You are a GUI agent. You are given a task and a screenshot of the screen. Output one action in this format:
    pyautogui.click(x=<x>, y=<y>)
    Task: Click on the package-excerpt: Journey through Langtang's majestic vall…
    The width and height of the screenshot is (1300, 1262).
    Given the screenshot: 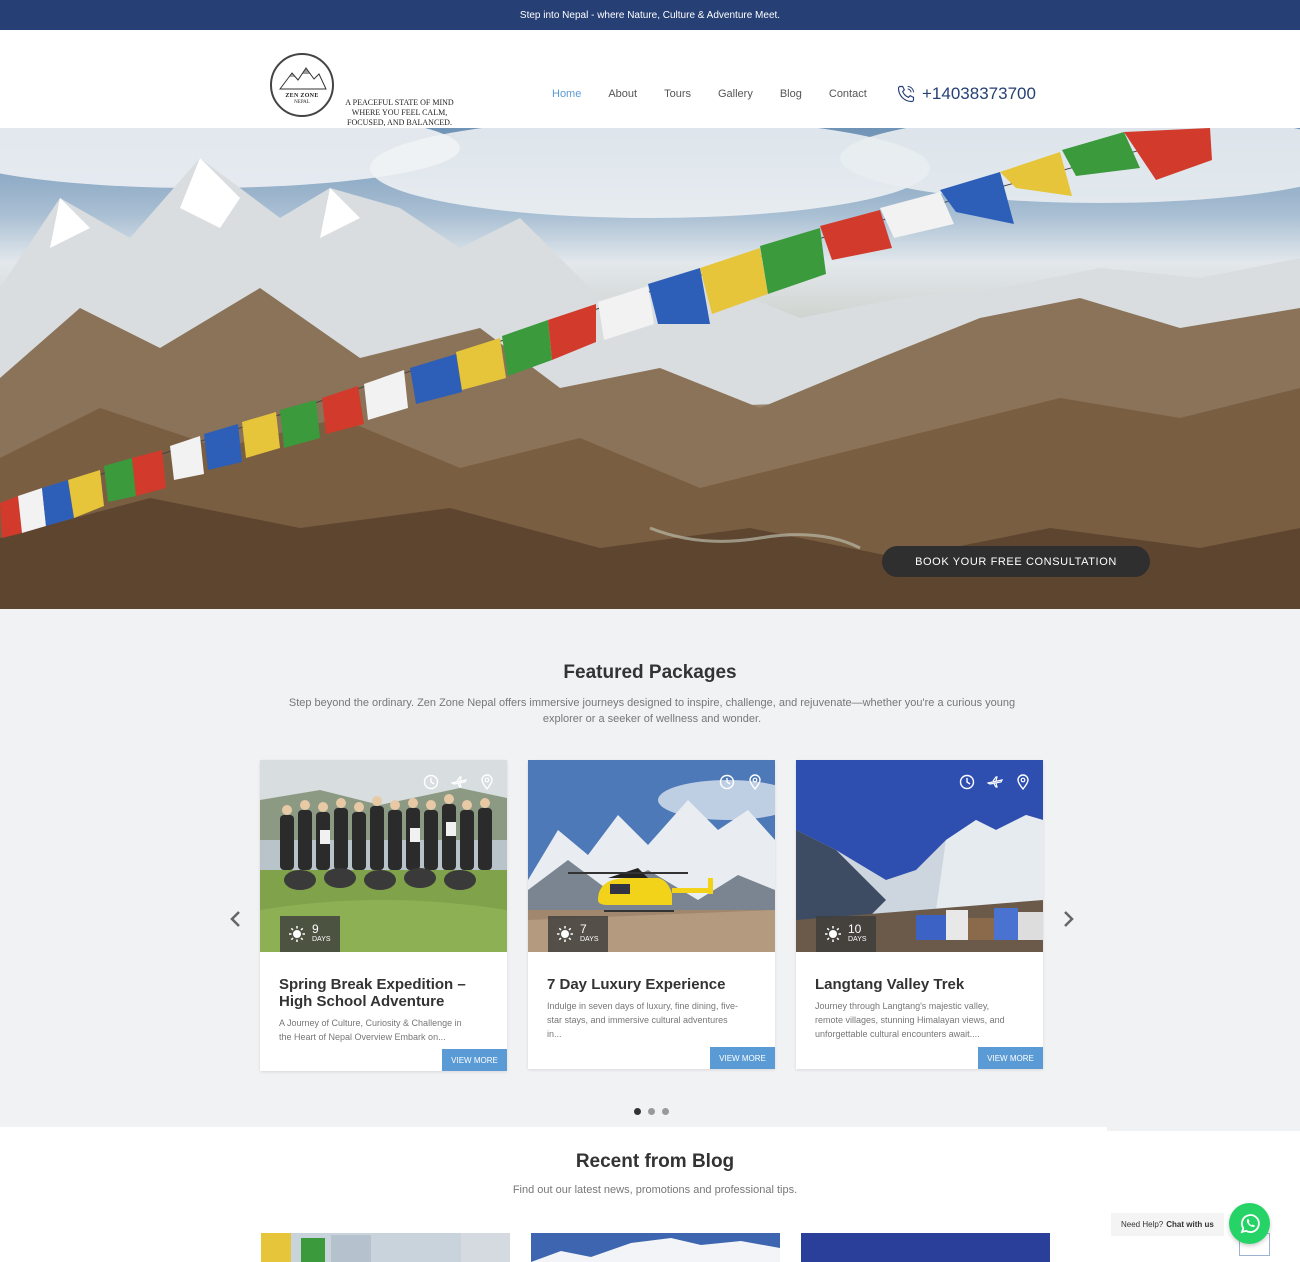 What is the action you would take?
    pyautogui.click(x=910, y=1020)
    